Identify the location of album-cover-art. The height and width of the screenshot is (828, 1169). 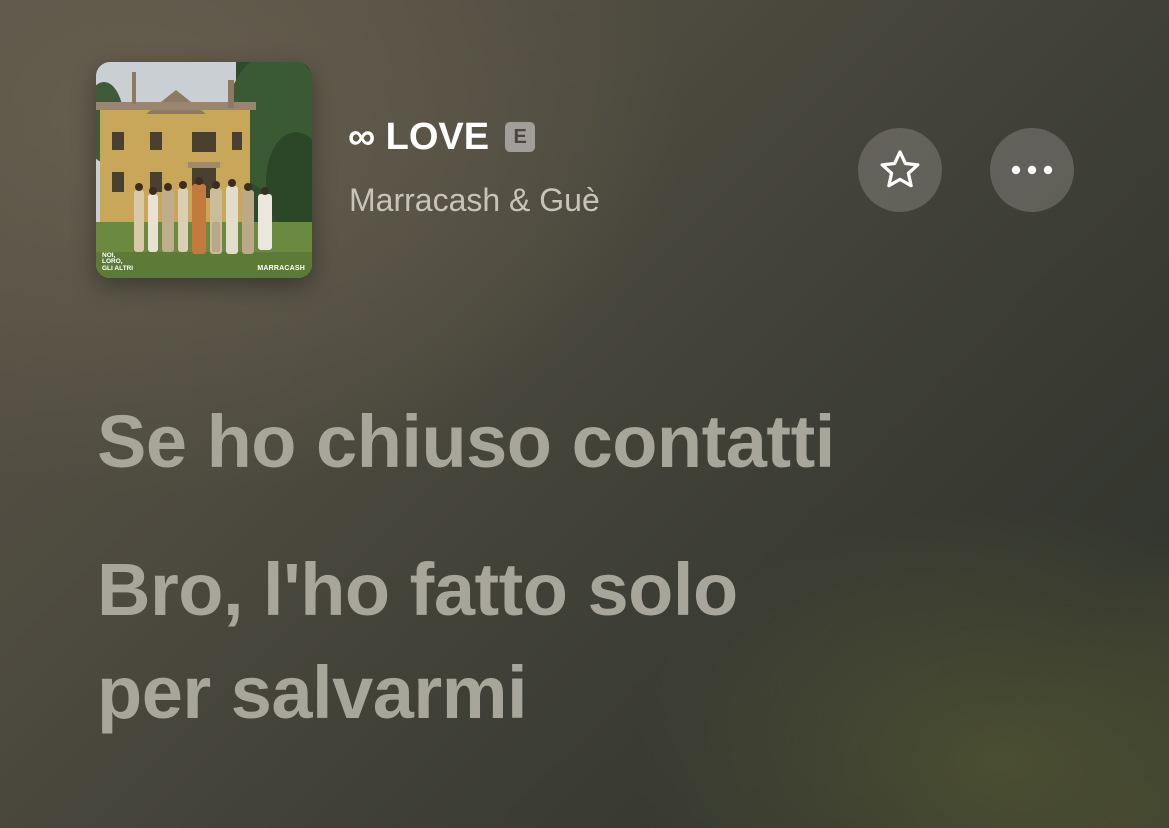
(204, 170).